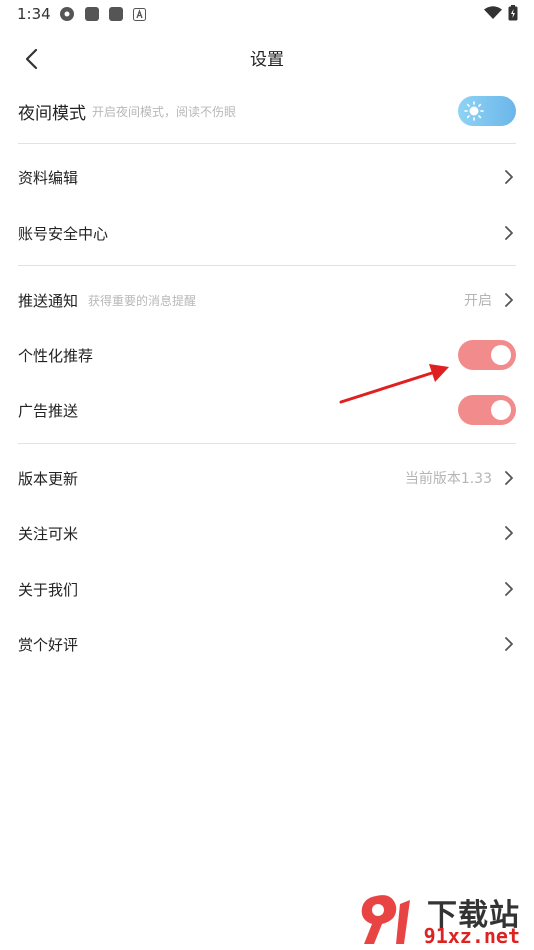 The image size is (534, 950). Describe the element at coordinates (267, 478) in the screenshot. I see `version-update-row: 版本更新 当前版本1.33` at that location.